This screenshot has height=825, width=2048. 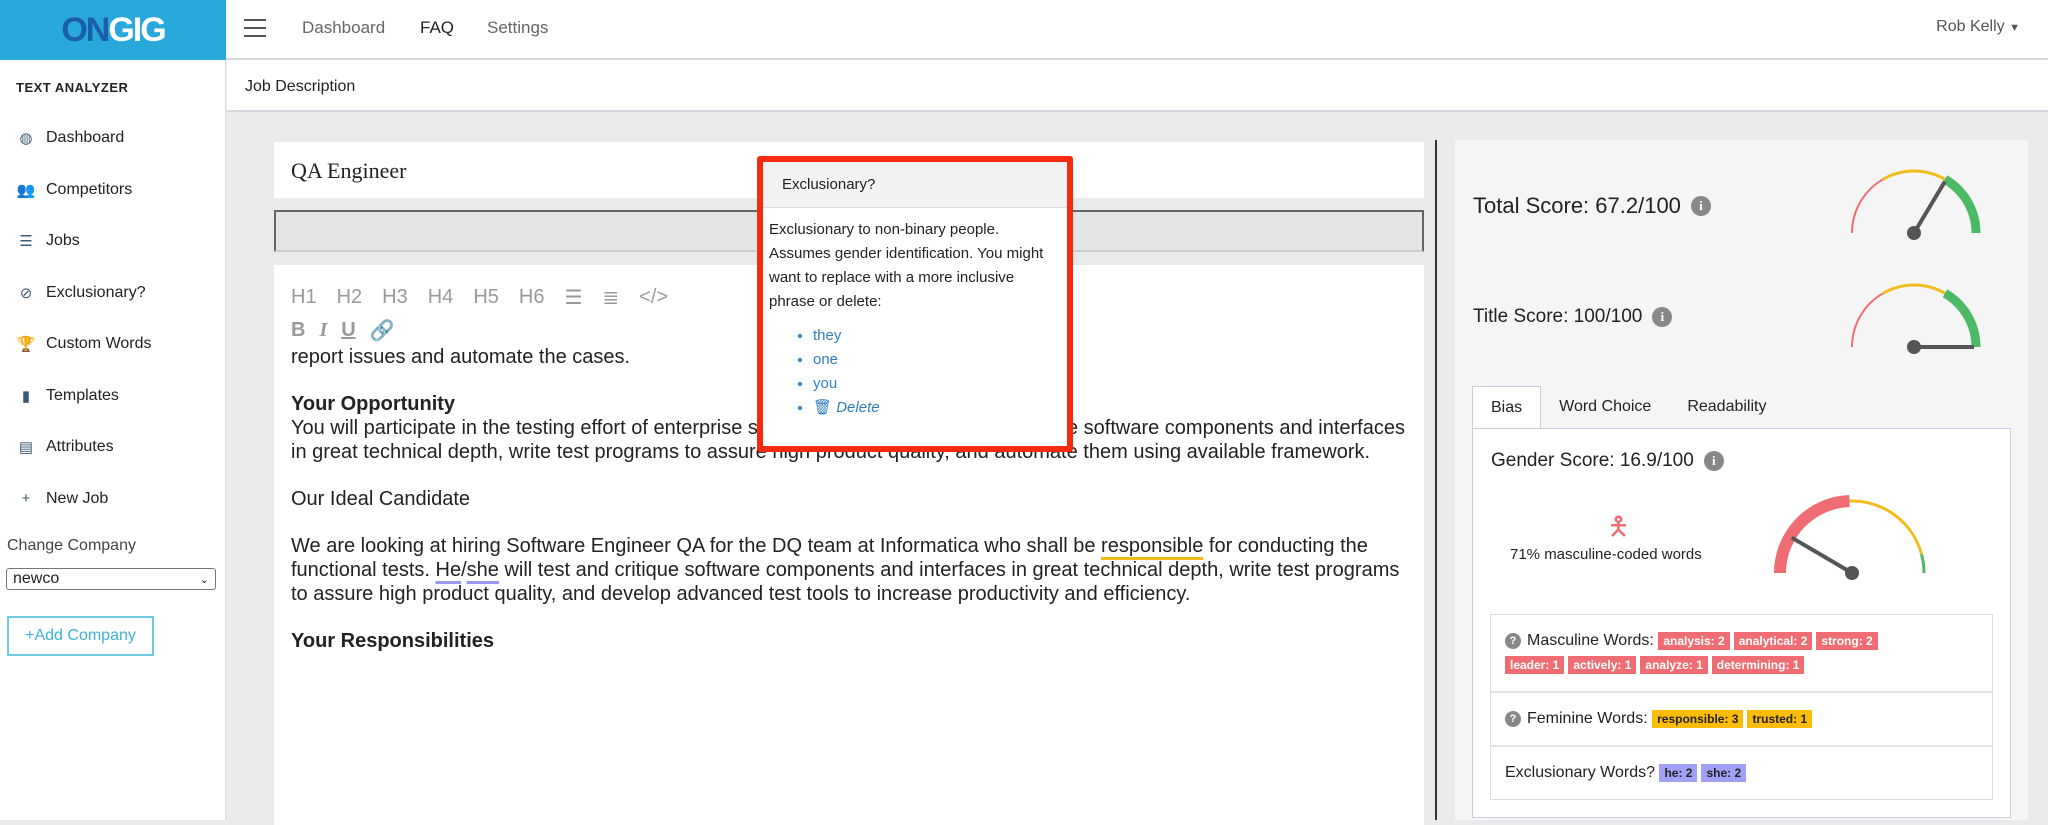 I want to click on sidebar-item-competitors: 👥 Competitors, so click(x=74, y=190).